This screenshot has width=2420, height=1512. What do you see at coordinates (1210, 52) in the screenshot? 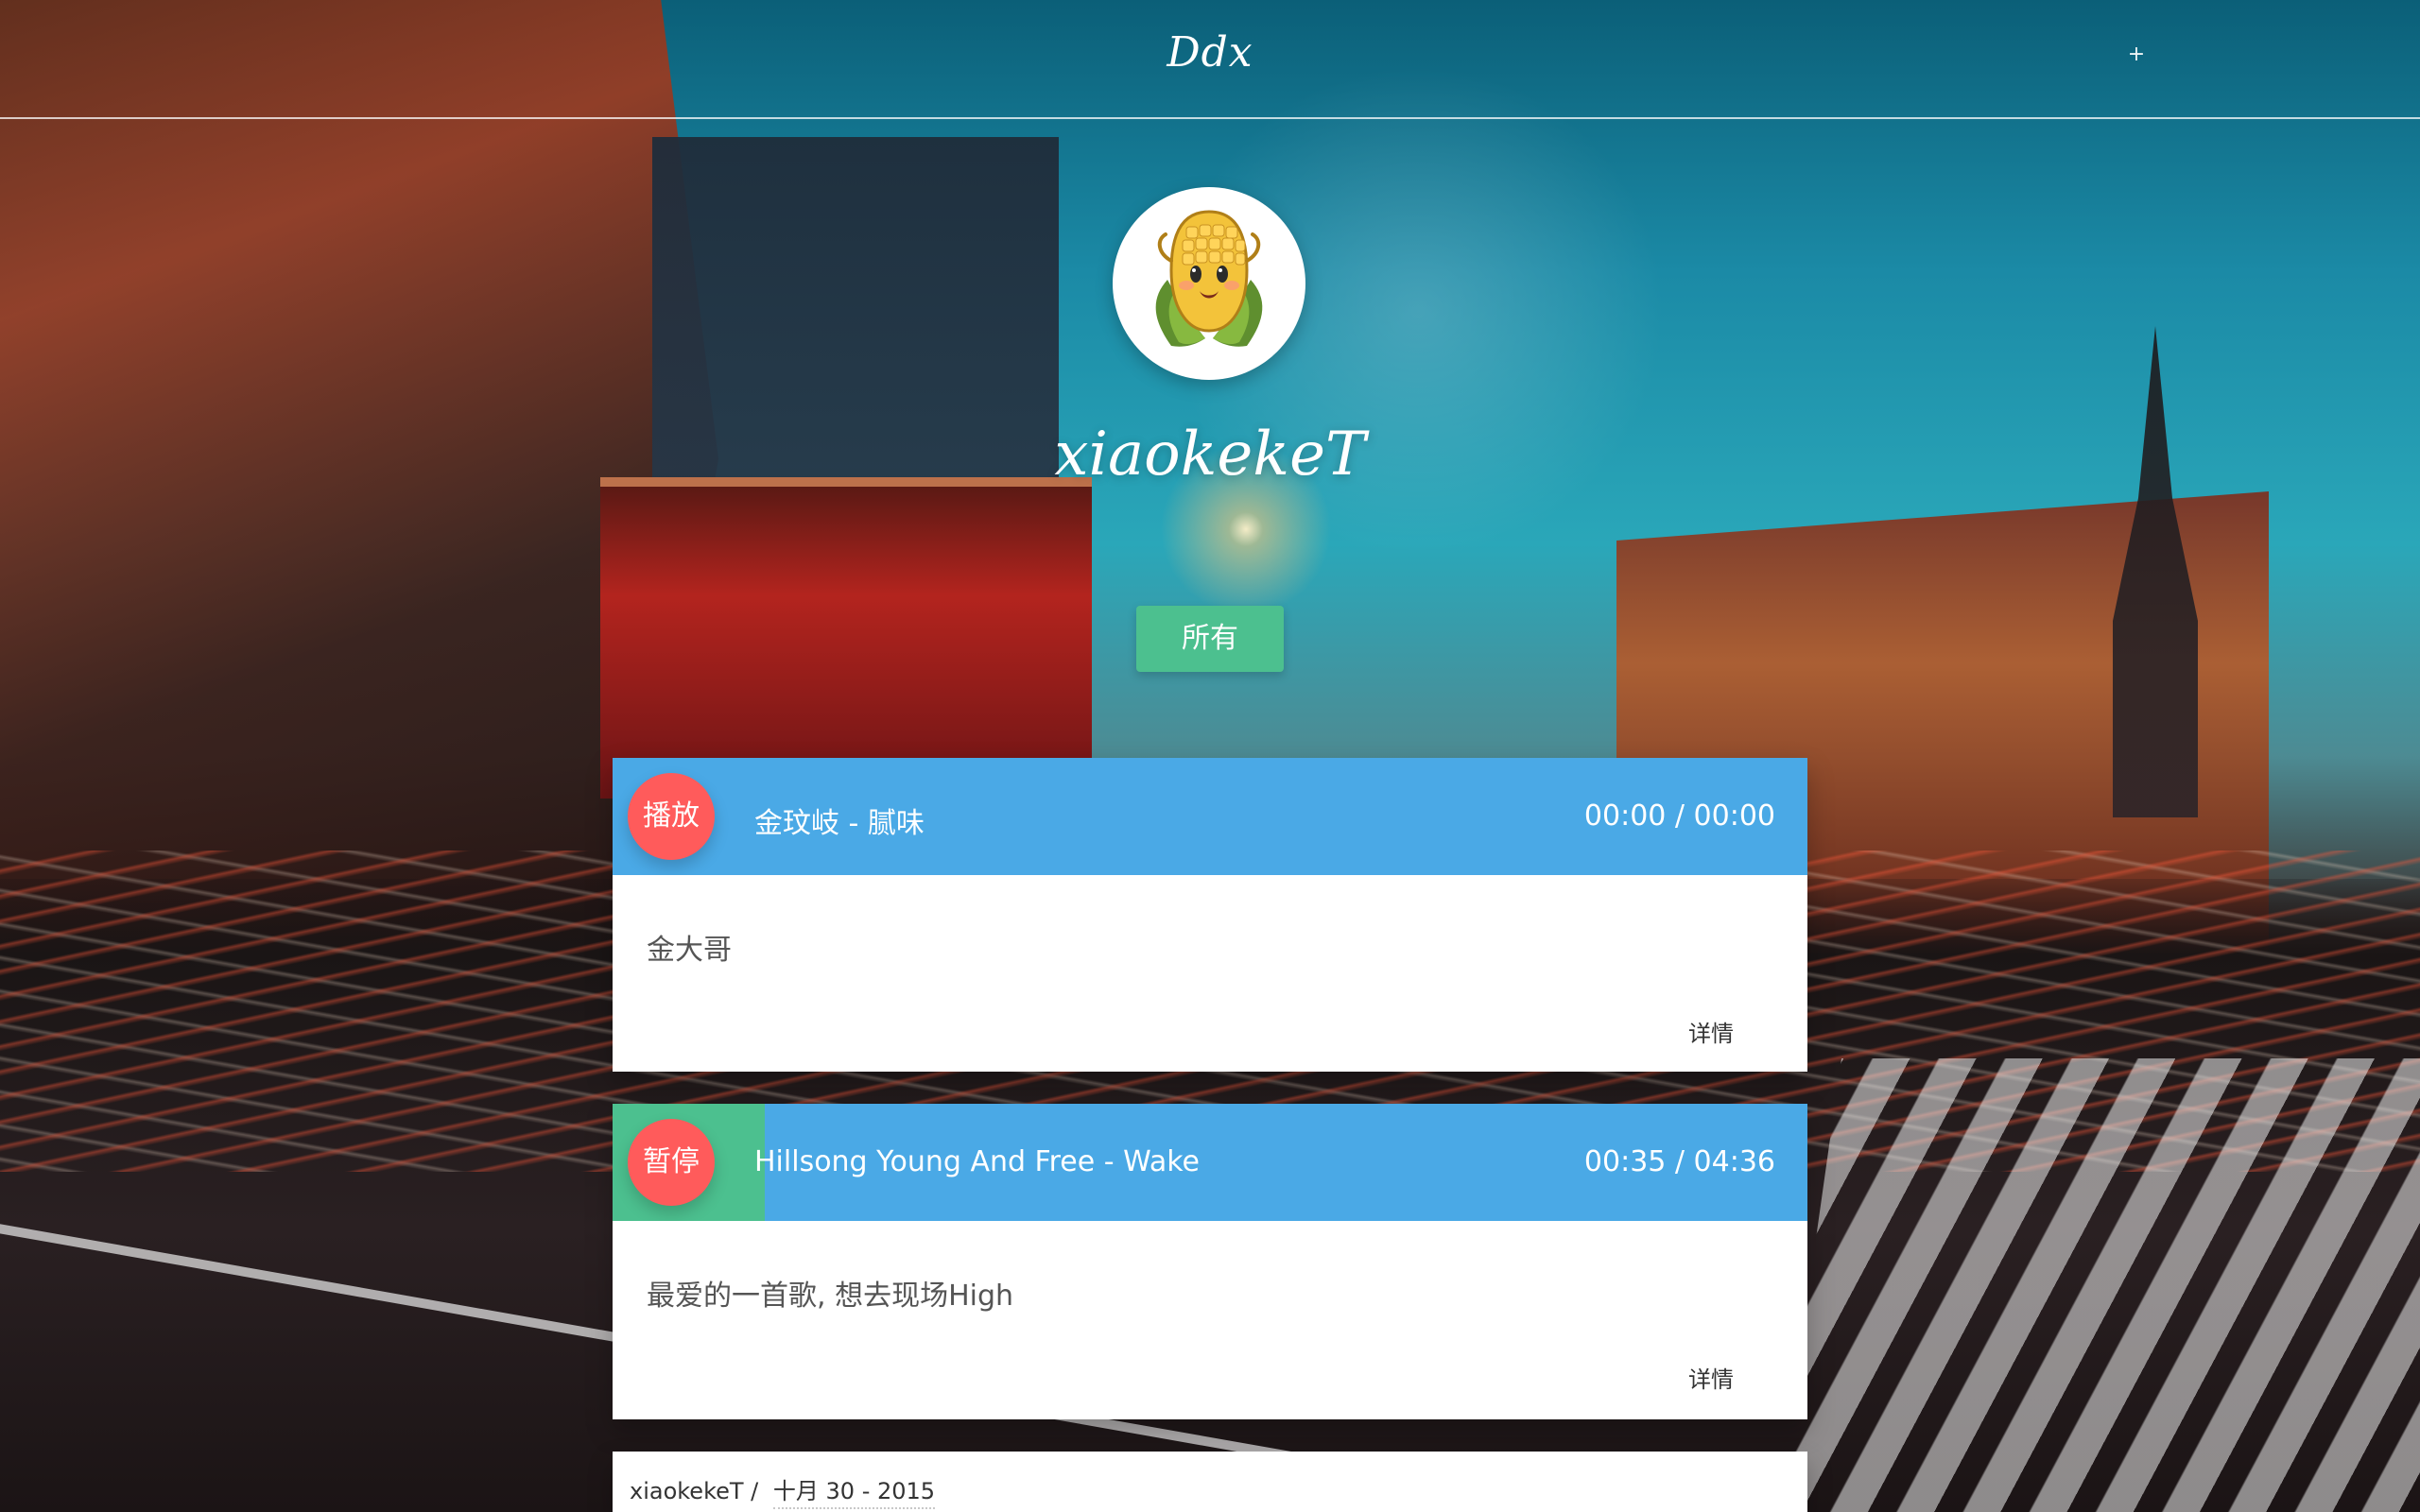
I see `site-brand: Ddx` at bounding box center [1210, 52].